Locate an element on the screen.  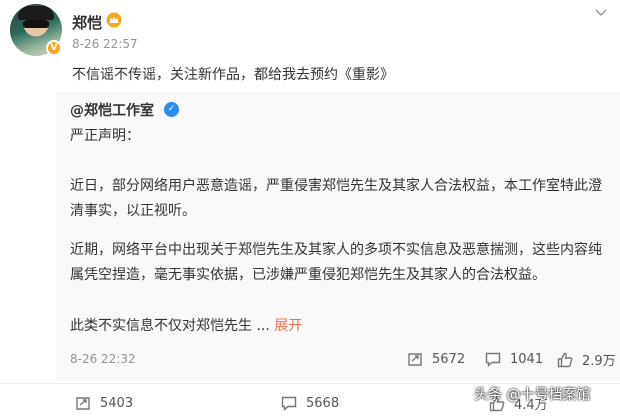
post-text: 不信谣不传谣，关注新作品，都给我去预约《重影》 is located at coordinates (233, 75).